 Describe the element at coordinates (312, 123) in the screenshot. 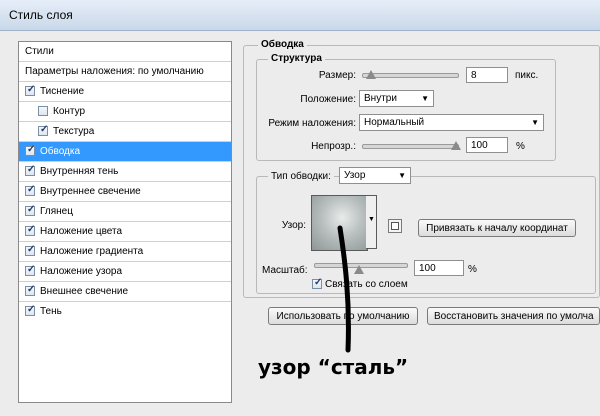

I see `blend-mode-label: Режим наложения:` at that location.